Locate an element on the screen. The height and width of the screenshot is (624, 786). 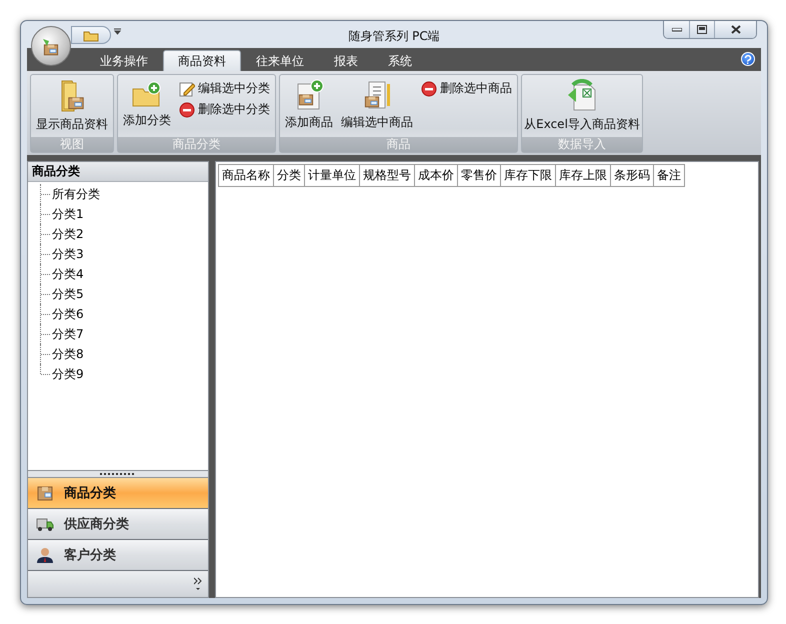
column-header: 备注 is located at coordinates (669, 175).